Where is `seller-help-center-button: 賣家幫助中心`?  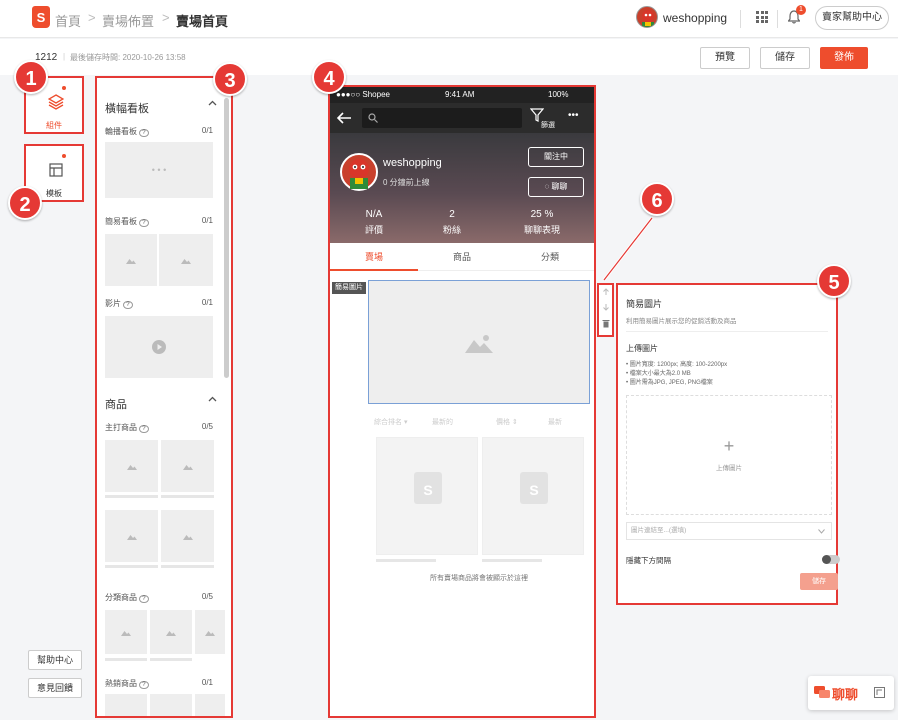
seller-help-center-button: 賣家幫助中心 is located at coordinates (852, 18).